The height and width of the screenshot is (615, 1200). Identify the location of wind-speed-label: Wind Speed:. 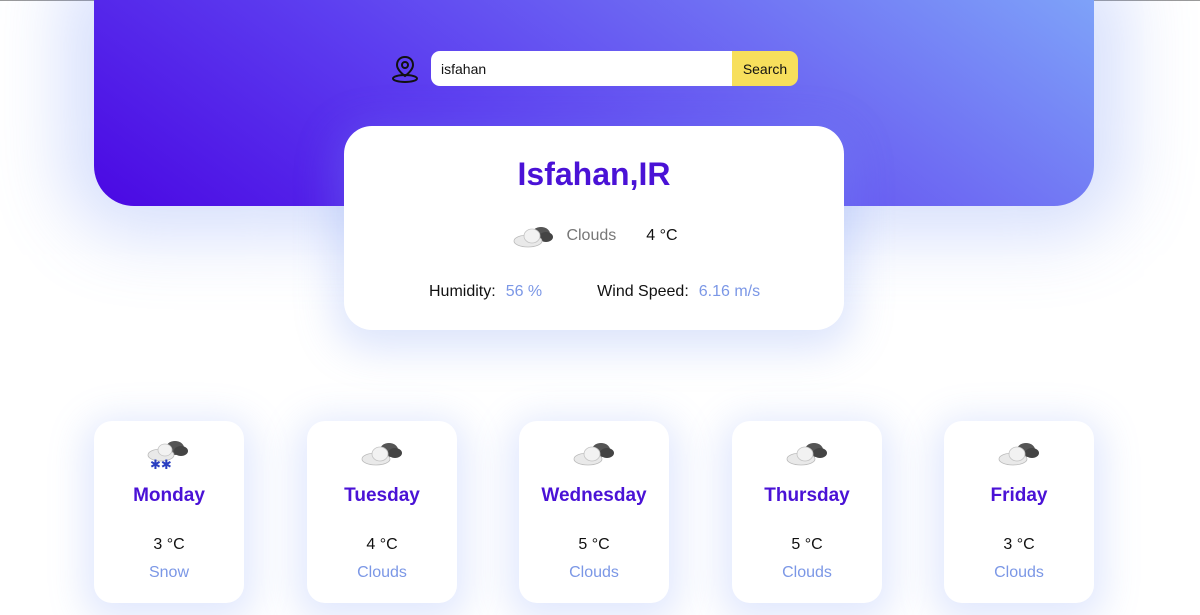
(643, 291).